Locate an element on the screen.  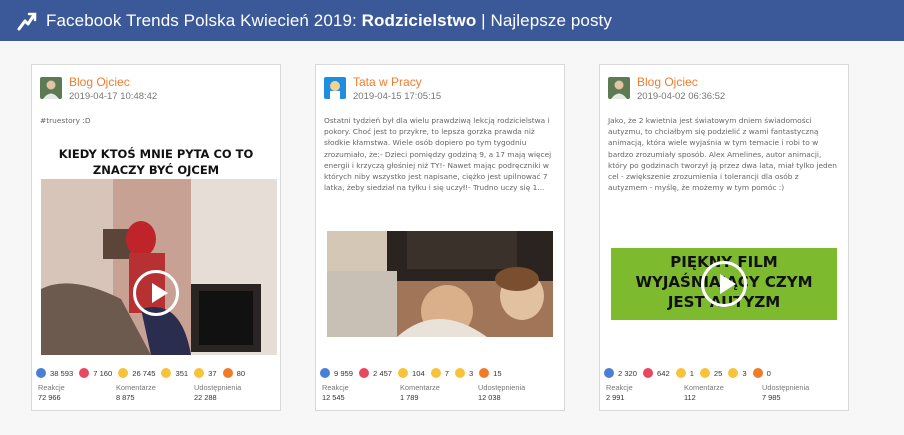
shares-total: 7 985 is located at coordinates (771, 397).